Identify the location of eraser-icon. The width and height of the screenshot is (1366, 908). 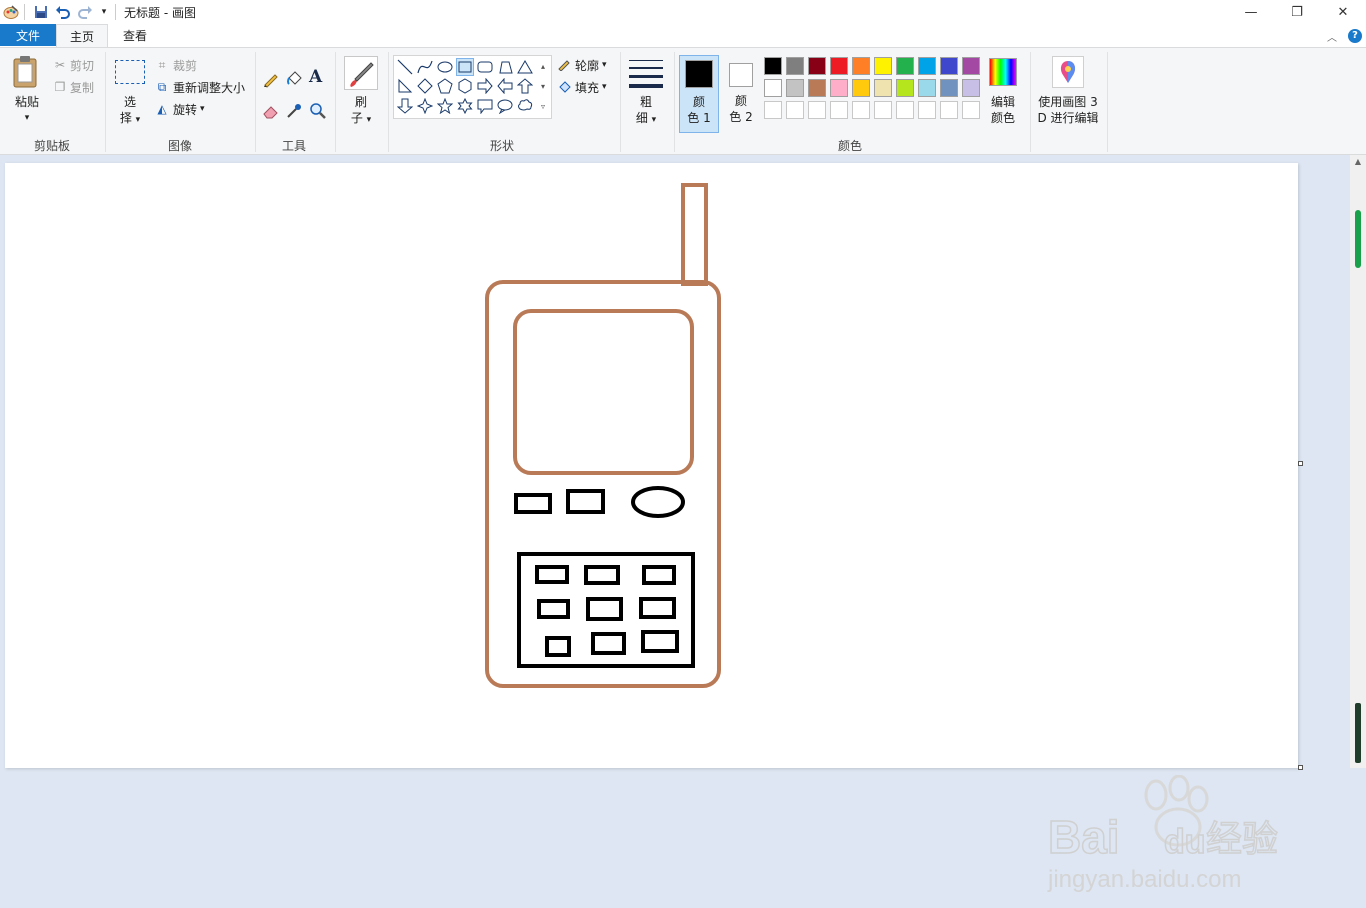
(271, 111).